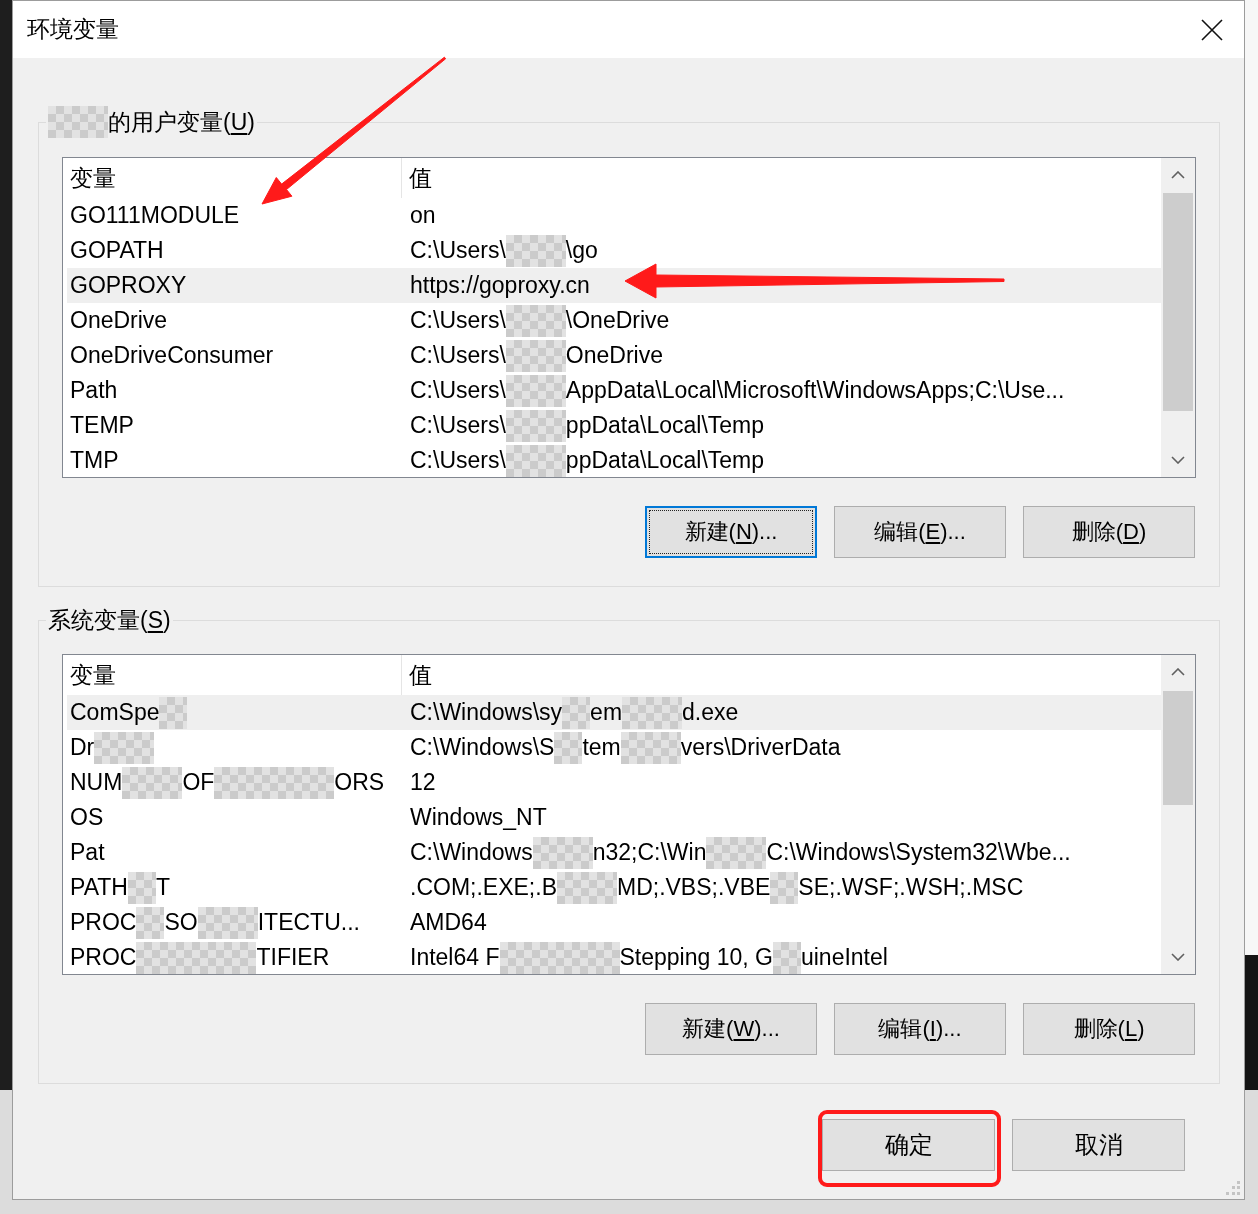  I want to click on variable-value: AMD64, so click(448, 922).